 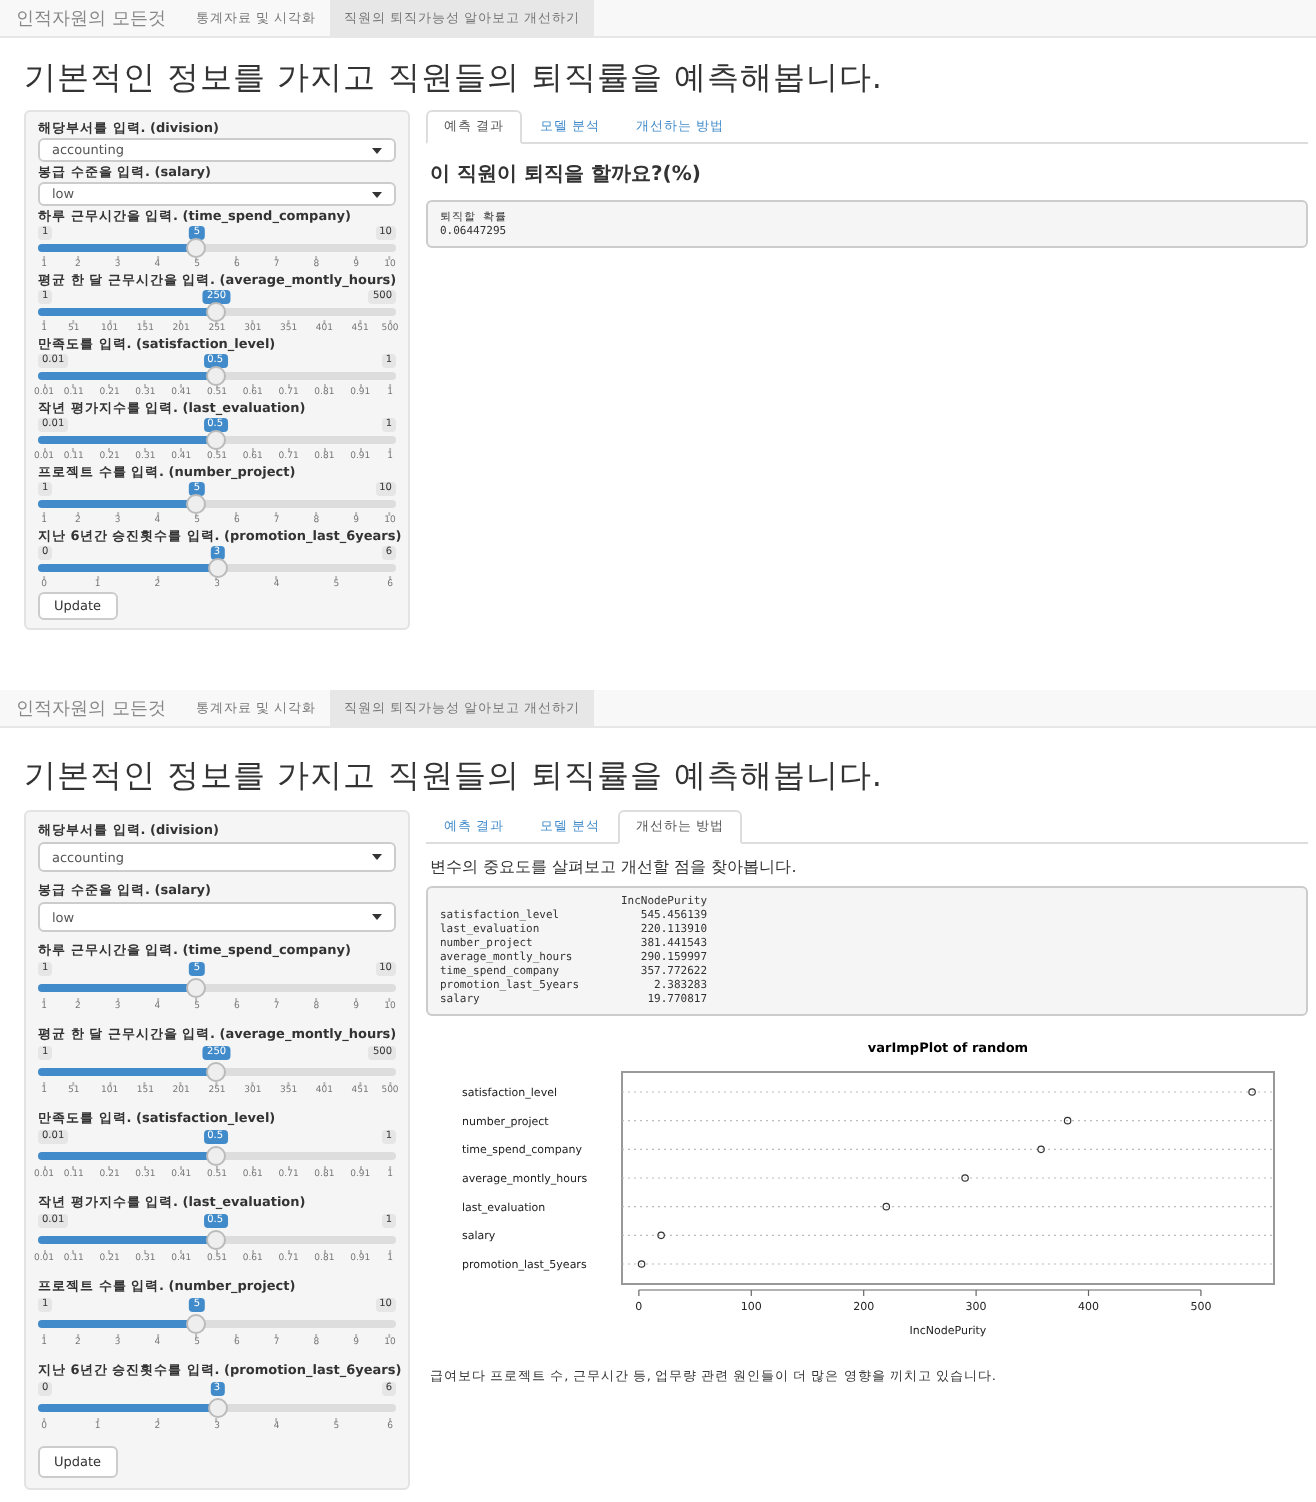 I want to click on result-title: 이 직원이 퇴직을 할까요?(%), so click(x=566, y=175).